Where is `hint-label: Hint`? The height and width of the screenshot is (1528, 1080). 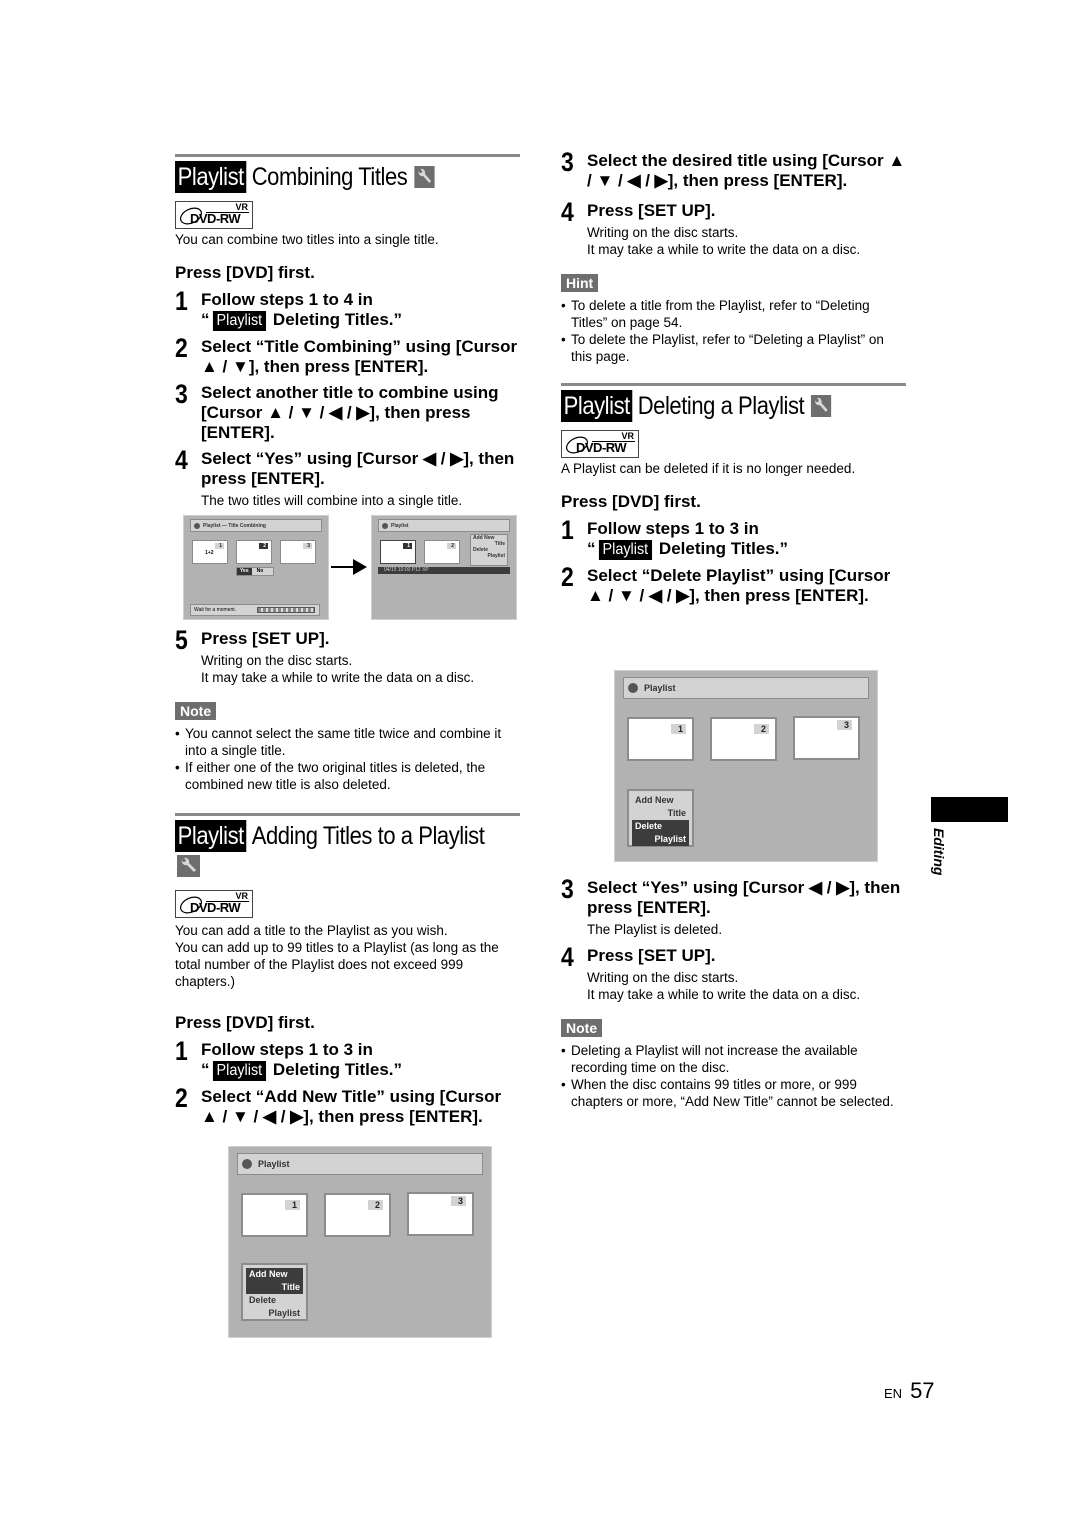
hint-label: Hint is located at coordinates (580, 283).